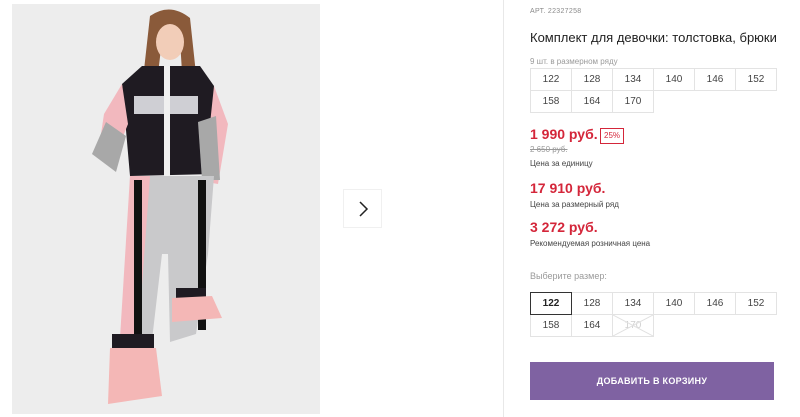 The width and height of the screenshot is (800, 417). I want to click on old-price: 2 650 руб., so click(549, 149).